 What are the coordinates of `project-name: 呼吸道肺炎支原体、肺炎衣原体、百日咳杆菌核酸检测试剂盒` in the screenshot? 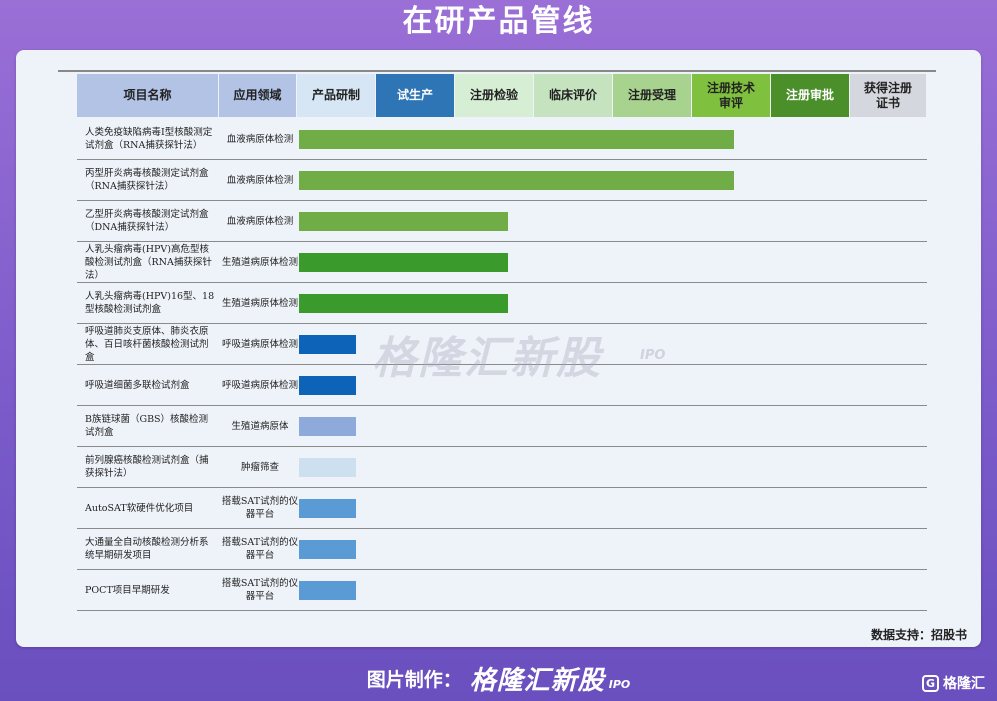 It's located at (147, 344).